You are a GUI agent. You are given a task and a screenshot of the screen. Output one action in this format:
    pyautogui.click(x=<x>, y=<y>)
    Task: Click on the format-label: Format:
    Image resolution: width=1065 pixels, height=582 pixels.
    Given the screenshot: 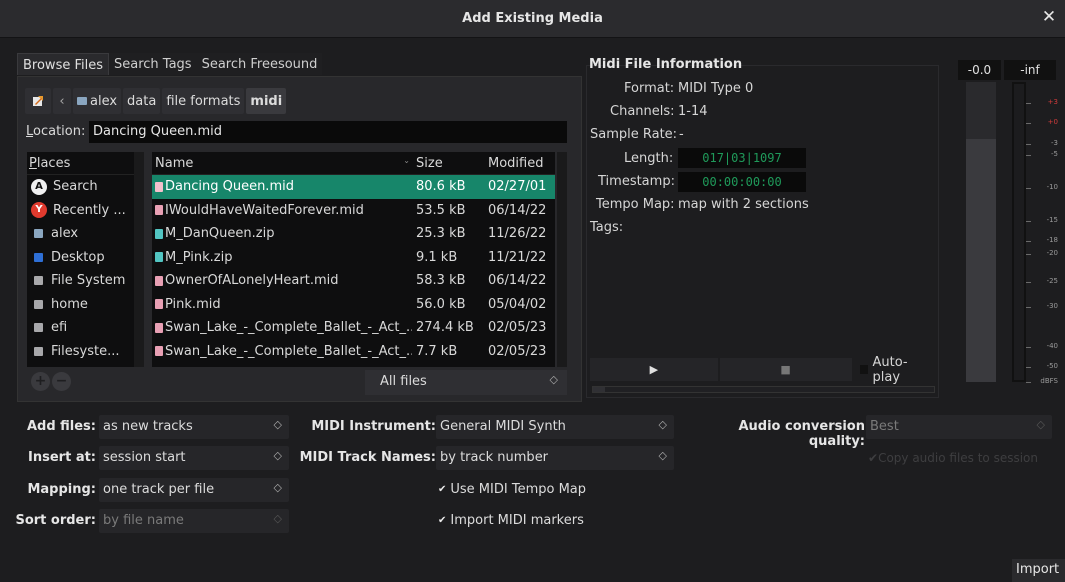 What is the action you would take?
    pyautogui.click(x=649, y=88)
    